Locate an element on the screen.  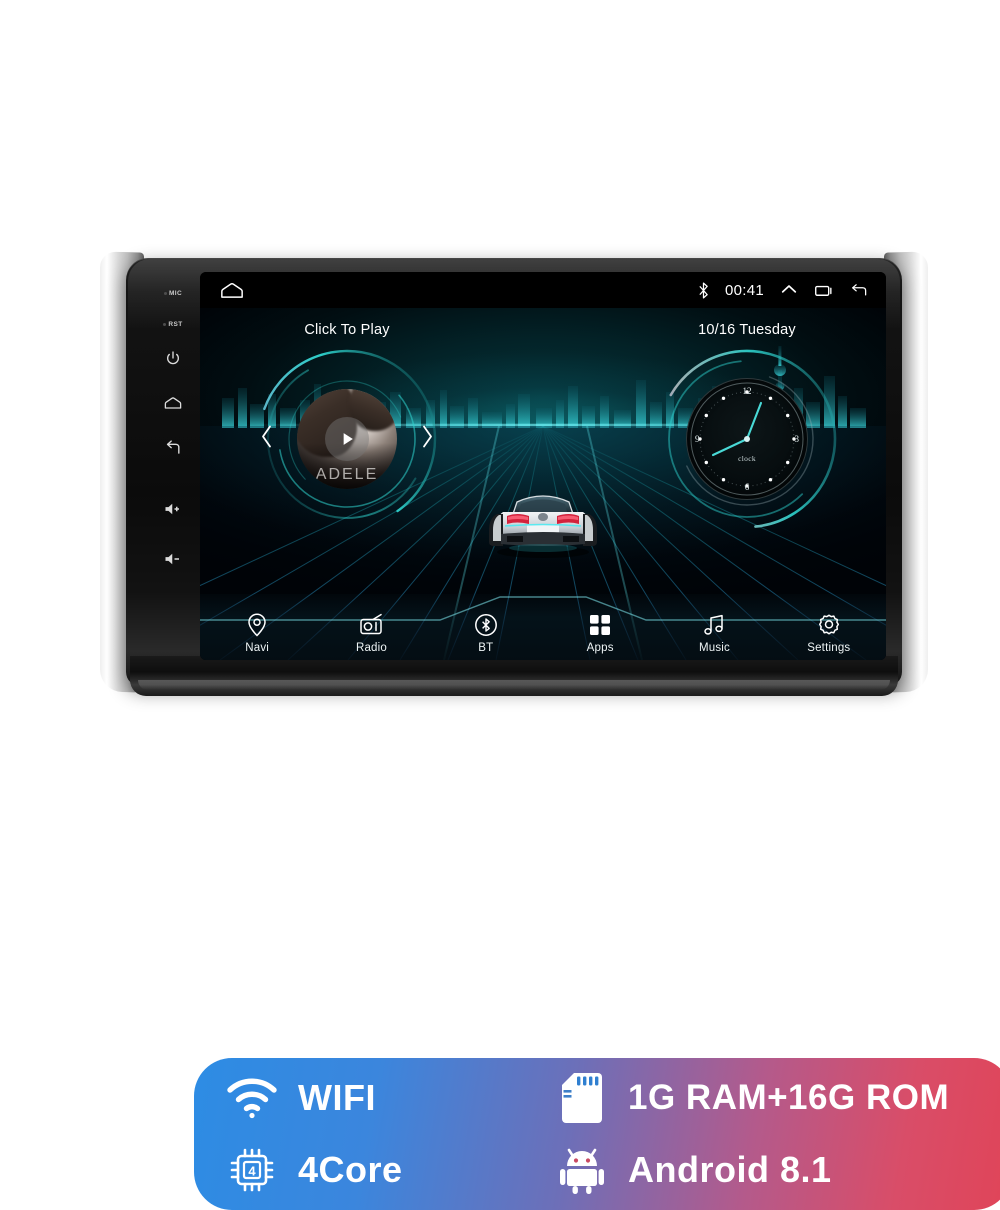
media-title: Click To Play is located at coordinates (347, 330).